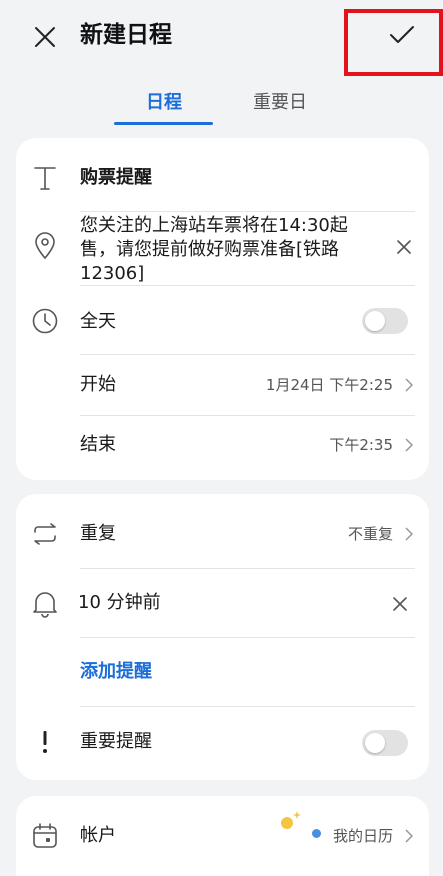 This screenshot has height=876, width=443. I want to click on important-reminder-label: 重要提醒, so click(116, 741).